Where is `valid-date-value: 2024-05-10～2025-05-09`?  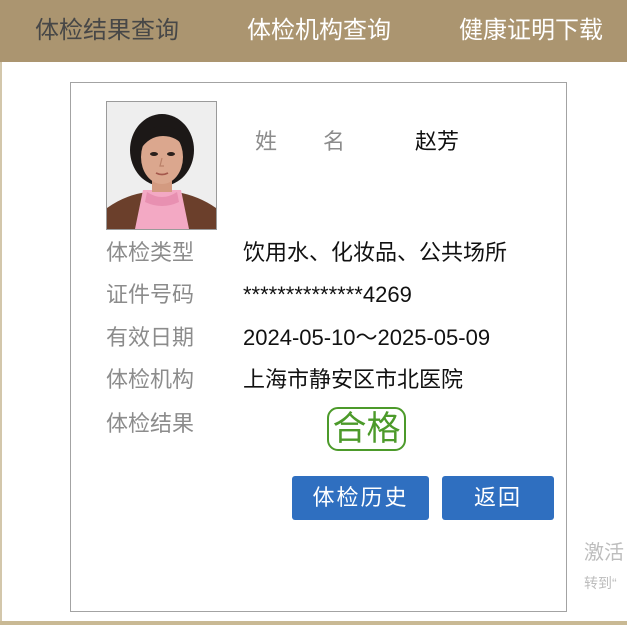 valid-date-value: 2024-05-10～2025-05-09 is located at coordinates (367, 337).